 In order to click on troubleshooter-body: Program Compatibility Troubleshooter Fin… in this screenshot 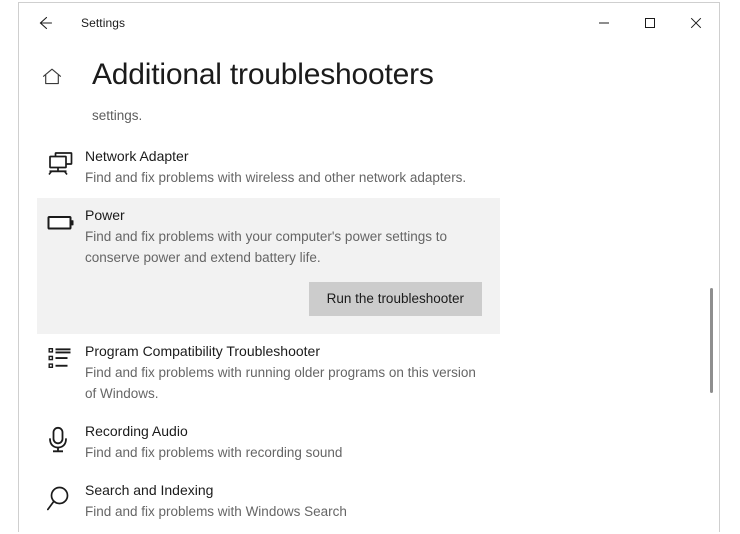, I will do `click(292, 373)`.